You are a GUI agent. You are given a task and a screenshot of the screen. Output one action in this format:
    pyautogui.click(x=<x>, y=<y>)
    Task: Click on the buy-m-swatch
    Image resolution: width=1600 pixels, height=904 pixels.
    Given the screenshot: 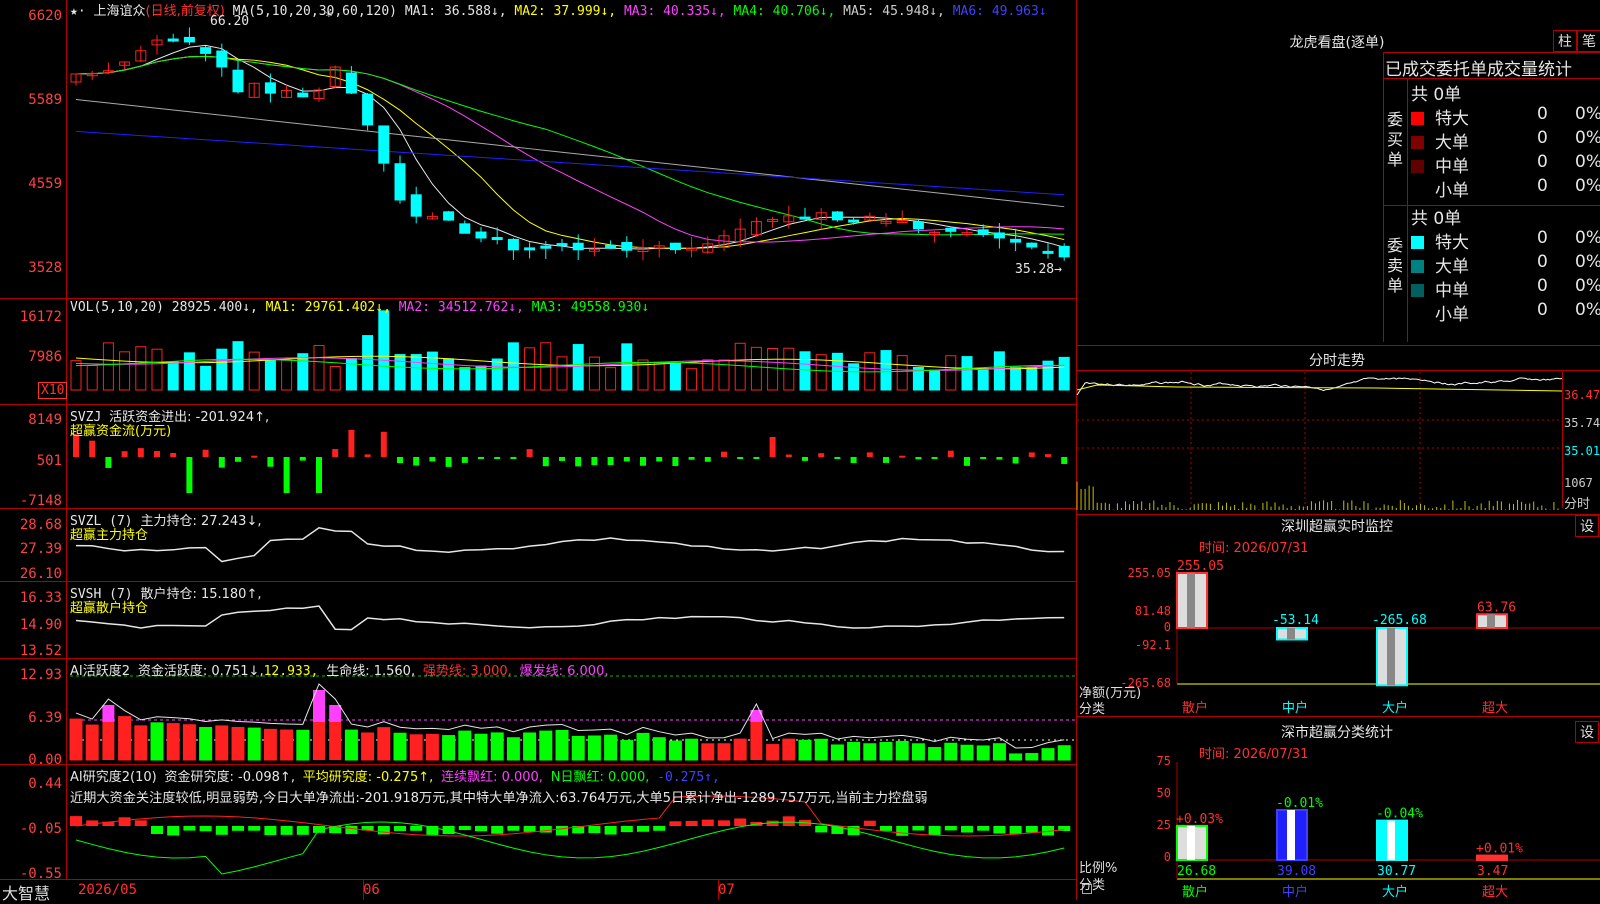 What is the action you would take?
    pyautogui.click(x=1417, y=166)
    